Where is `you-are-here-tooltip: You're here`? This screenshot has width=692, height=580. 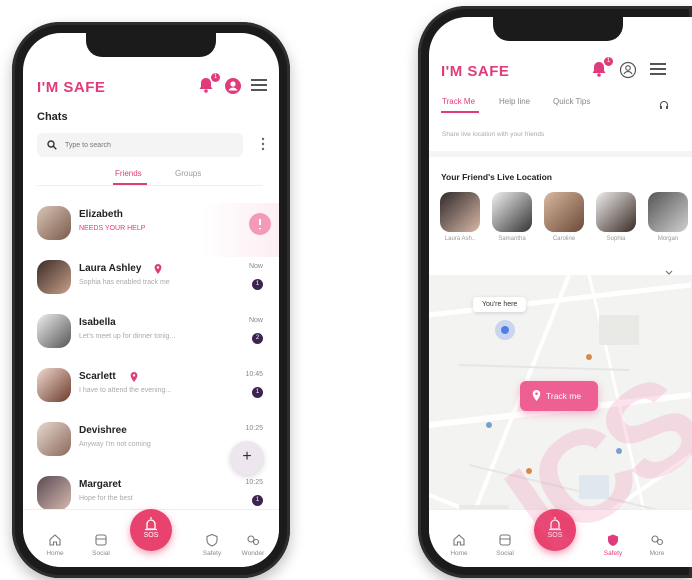 you-are-here-tooltip: You're here is located at coordinates (500, 304).